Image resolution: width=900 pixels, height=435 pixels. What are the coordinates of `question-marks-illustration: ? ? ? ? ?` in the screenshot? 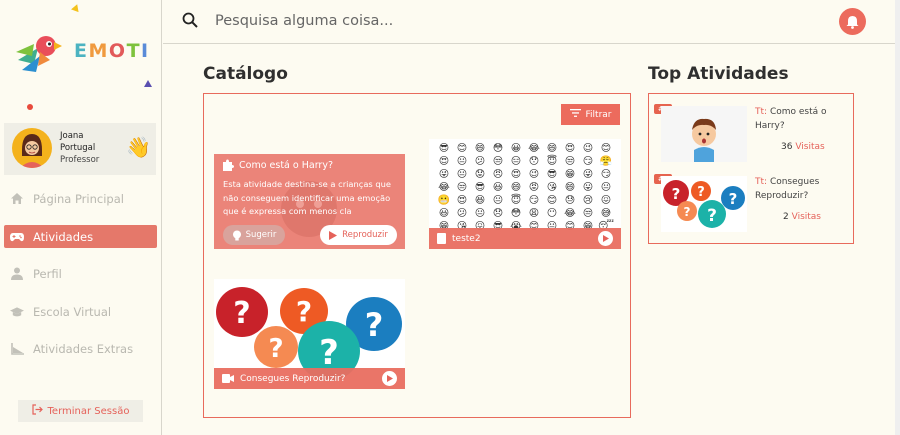 It's located at (704, 204).